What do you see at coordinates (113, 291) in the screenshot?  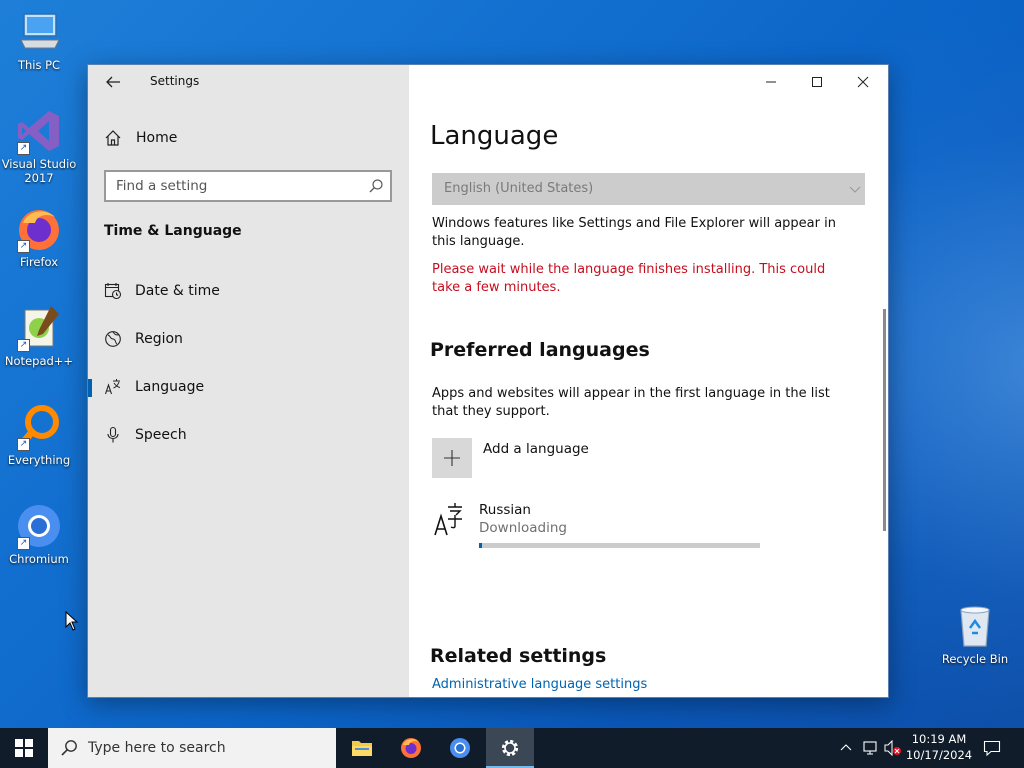 I see `calendar-clock-icon` at bounding box center [113, 291].